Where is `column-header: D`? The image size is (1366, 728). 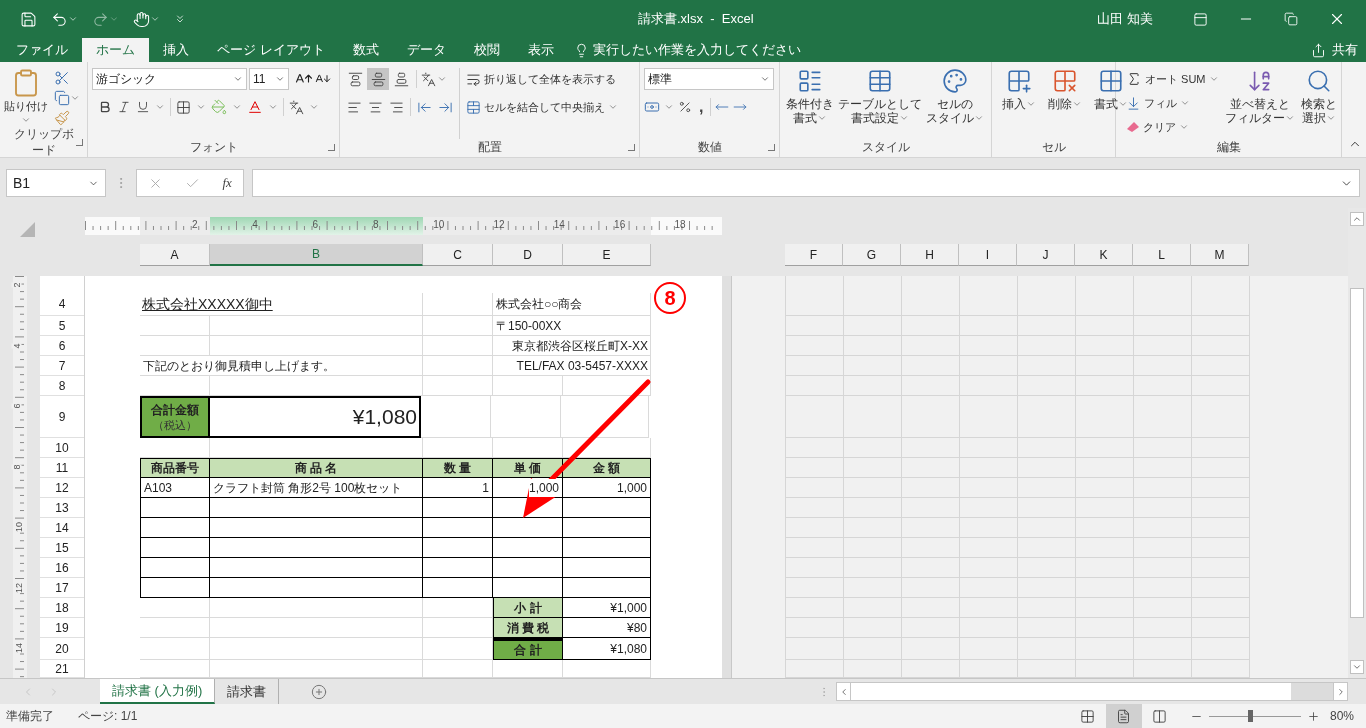 column-header: D is located at coordinates (528, 255).